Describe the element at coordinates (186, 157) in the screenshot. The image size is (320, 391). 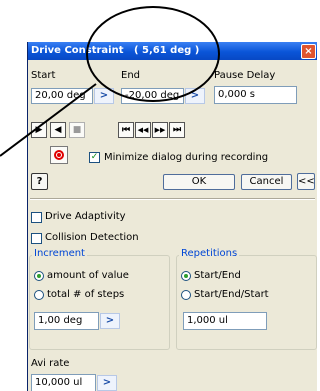
I see `minimize-label: Minimize dialog during recording` at that location.